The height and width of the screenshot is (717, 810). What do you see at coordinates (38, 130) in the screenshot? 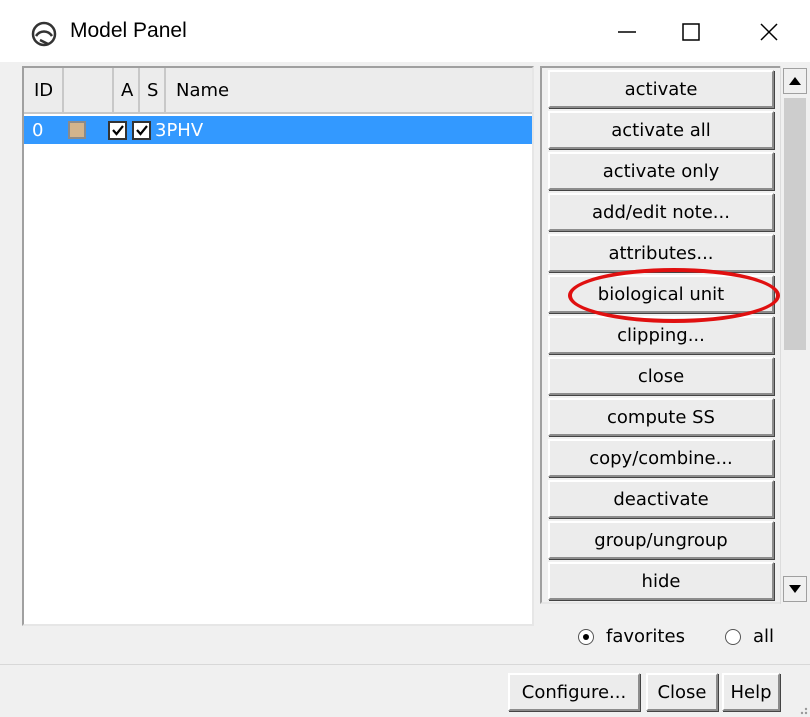
I see `model-id: 0` at bounding box center [38, 130].